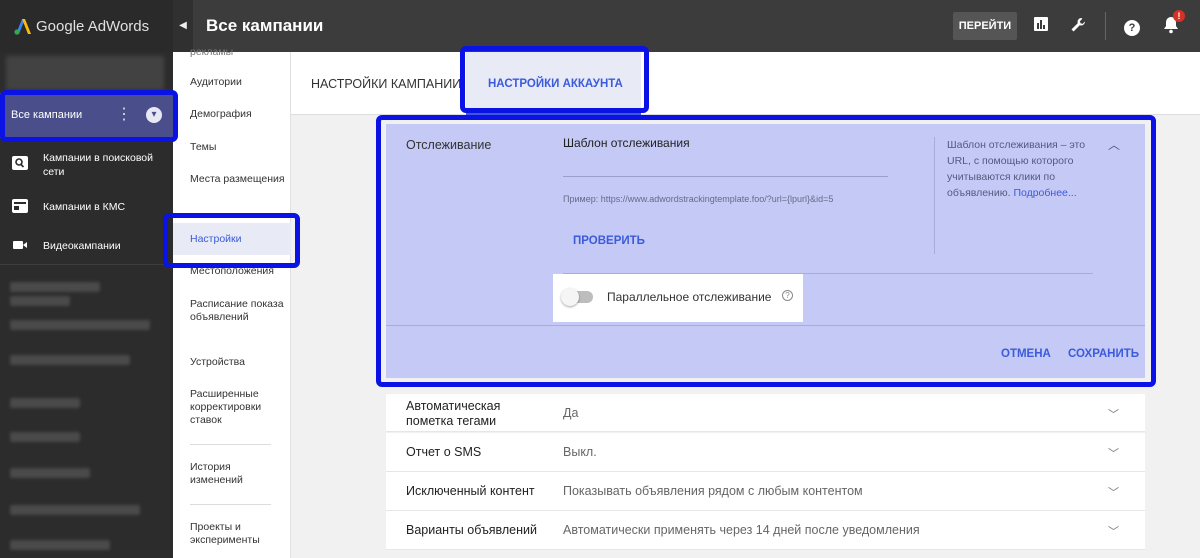  What do you see at coordinates (20, 163) in the screenshot?
I see `search-icon` at bounding box center [20, 163].